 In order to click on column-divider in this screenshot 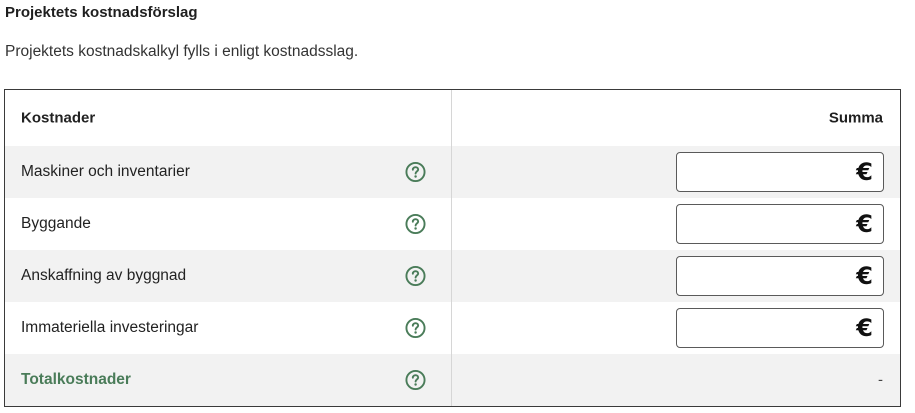, I will do `click(451, 248)`.